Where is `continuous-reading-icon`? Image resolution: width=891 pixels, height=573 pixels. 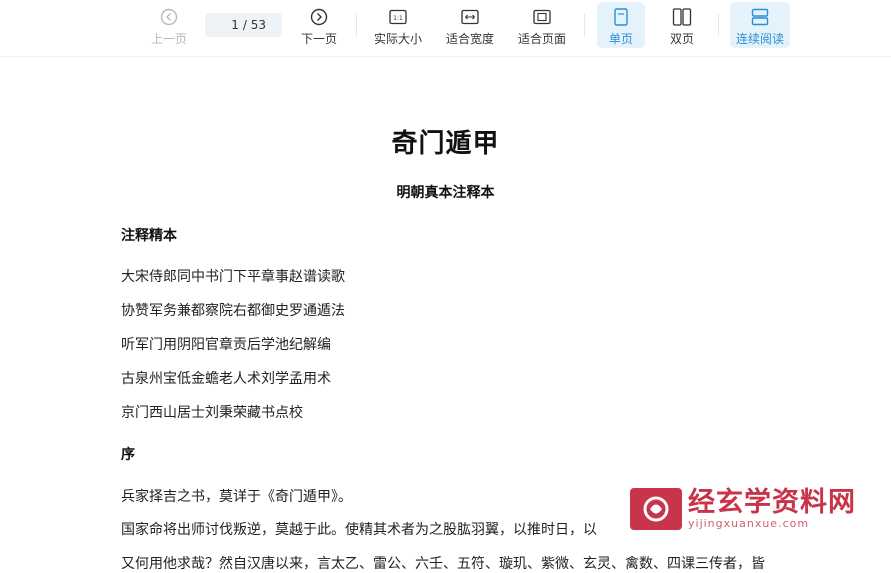
continuous-reading-icon is located at coordinates (760, 17).